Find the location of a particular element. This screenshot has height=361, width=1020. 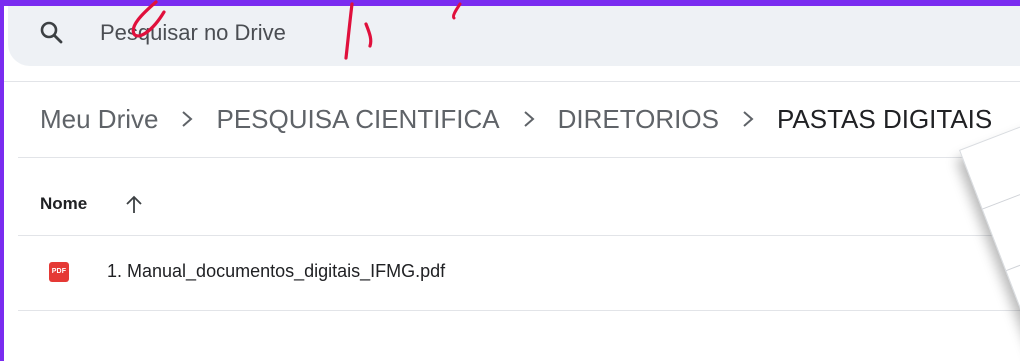

frame-top-border is located at coordinates (510, 3).